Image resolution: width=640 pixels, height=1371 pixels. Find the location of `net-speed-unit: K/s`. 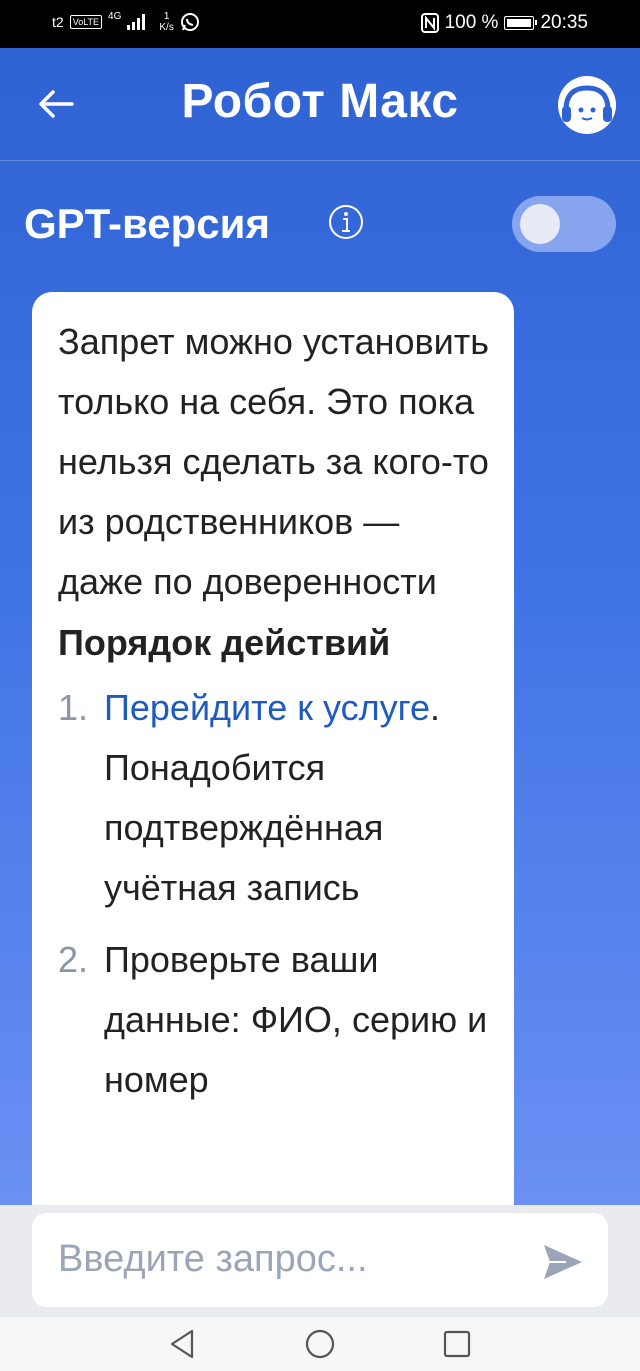

net-speed-unit: K/s is located at coordinates (166, 27).